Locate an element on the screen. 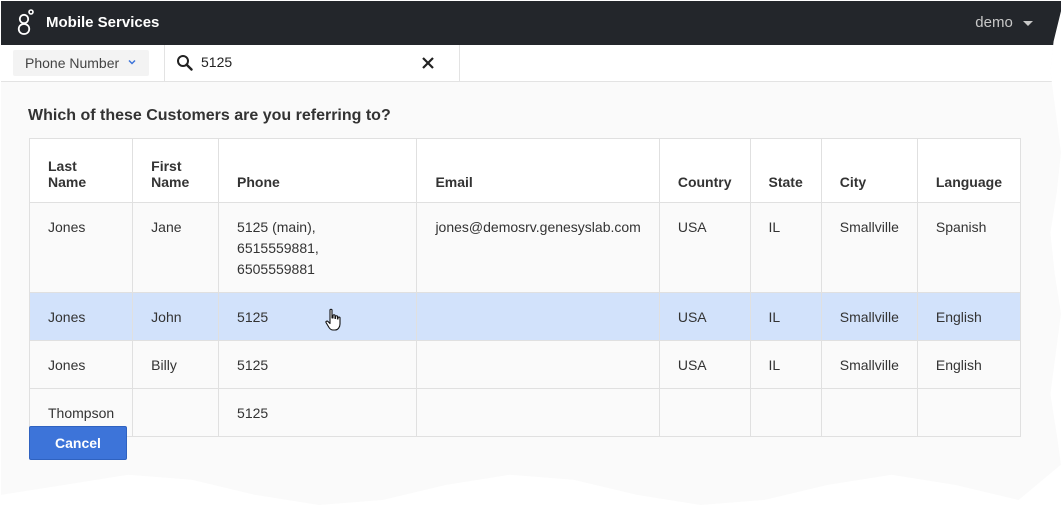  close-icon is located at coordinates (428, 63).